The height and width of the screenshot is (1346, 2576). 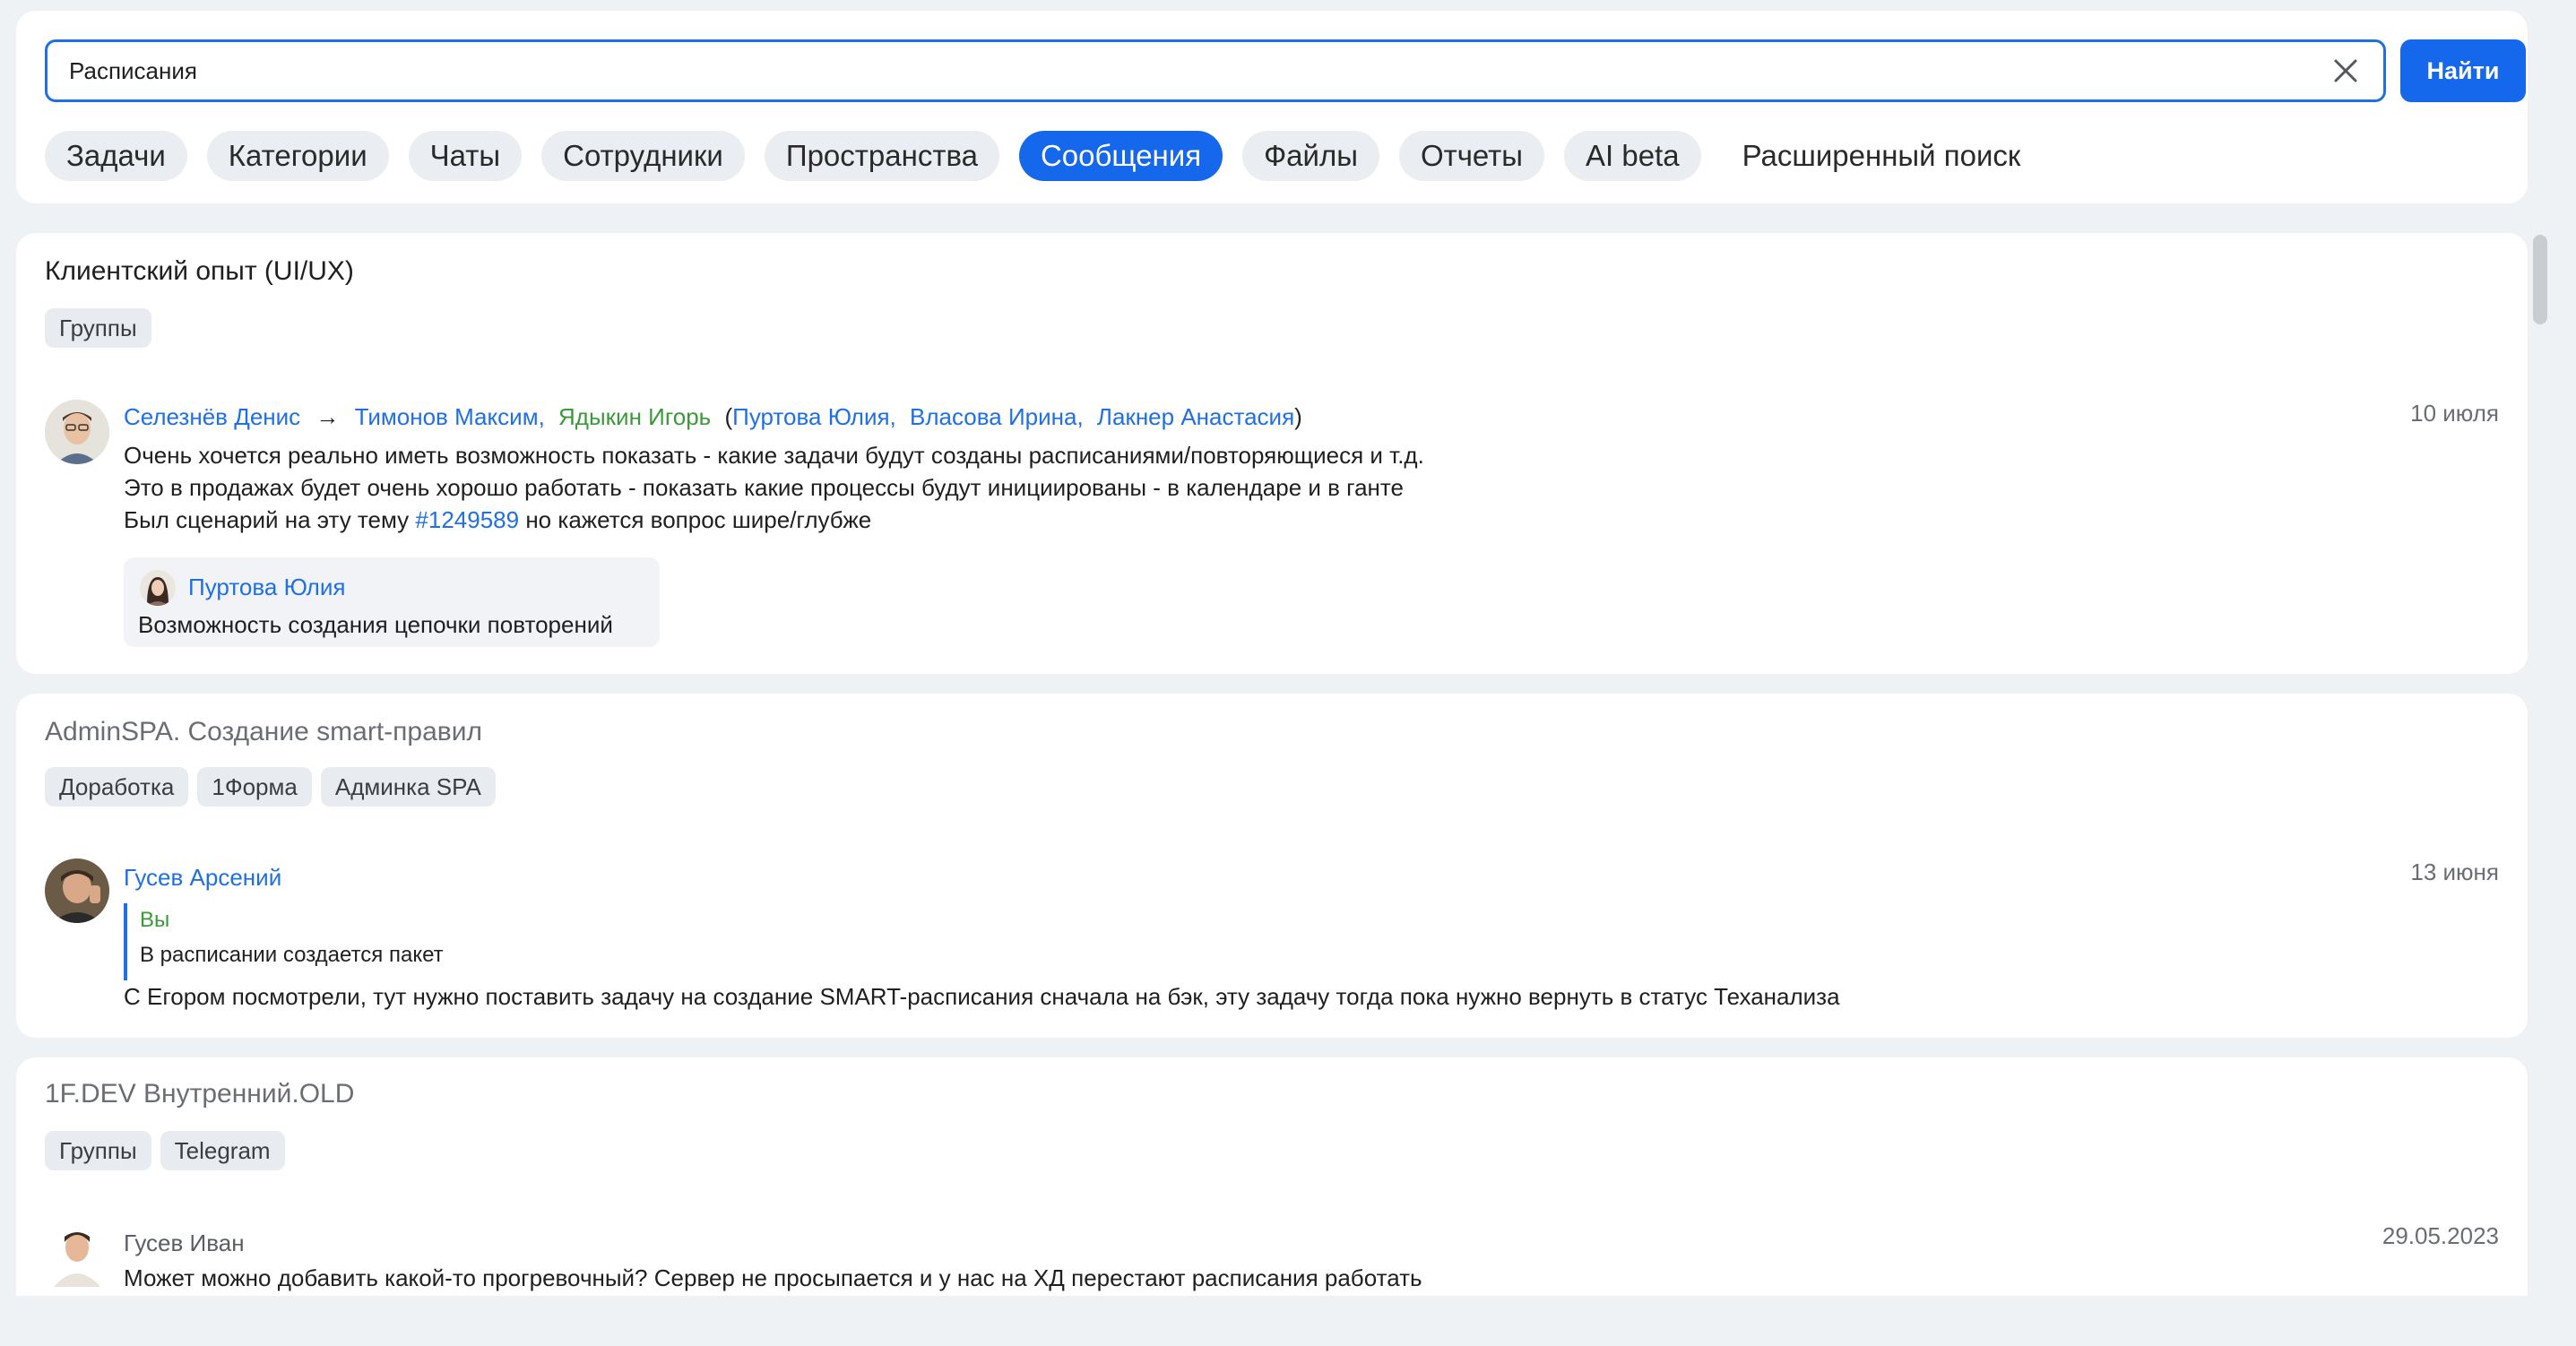 I want to click on reply-author-link: Пуртова Юлия, so click(x=266, y=587).